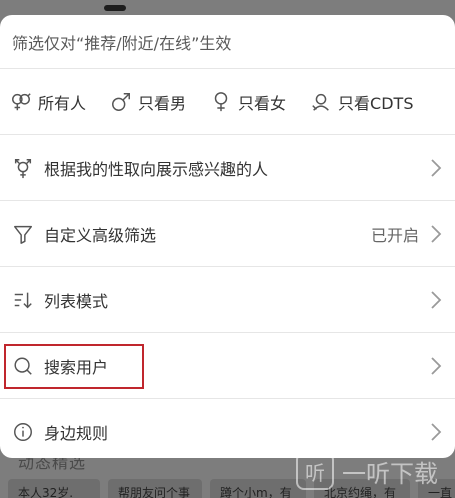 The height and width of the screenshot is (498, 455). Describe the element at coordinates (23, 432) in the screenshot. I see `info-icon` at that location.